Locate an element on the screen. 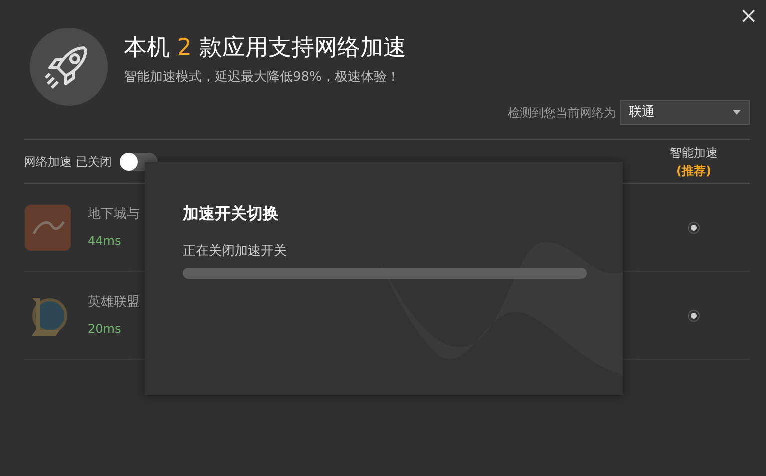 This screenshot has width=766, height=476. dialog-title: 加速开关切换 is located at coordinates (231, 214).